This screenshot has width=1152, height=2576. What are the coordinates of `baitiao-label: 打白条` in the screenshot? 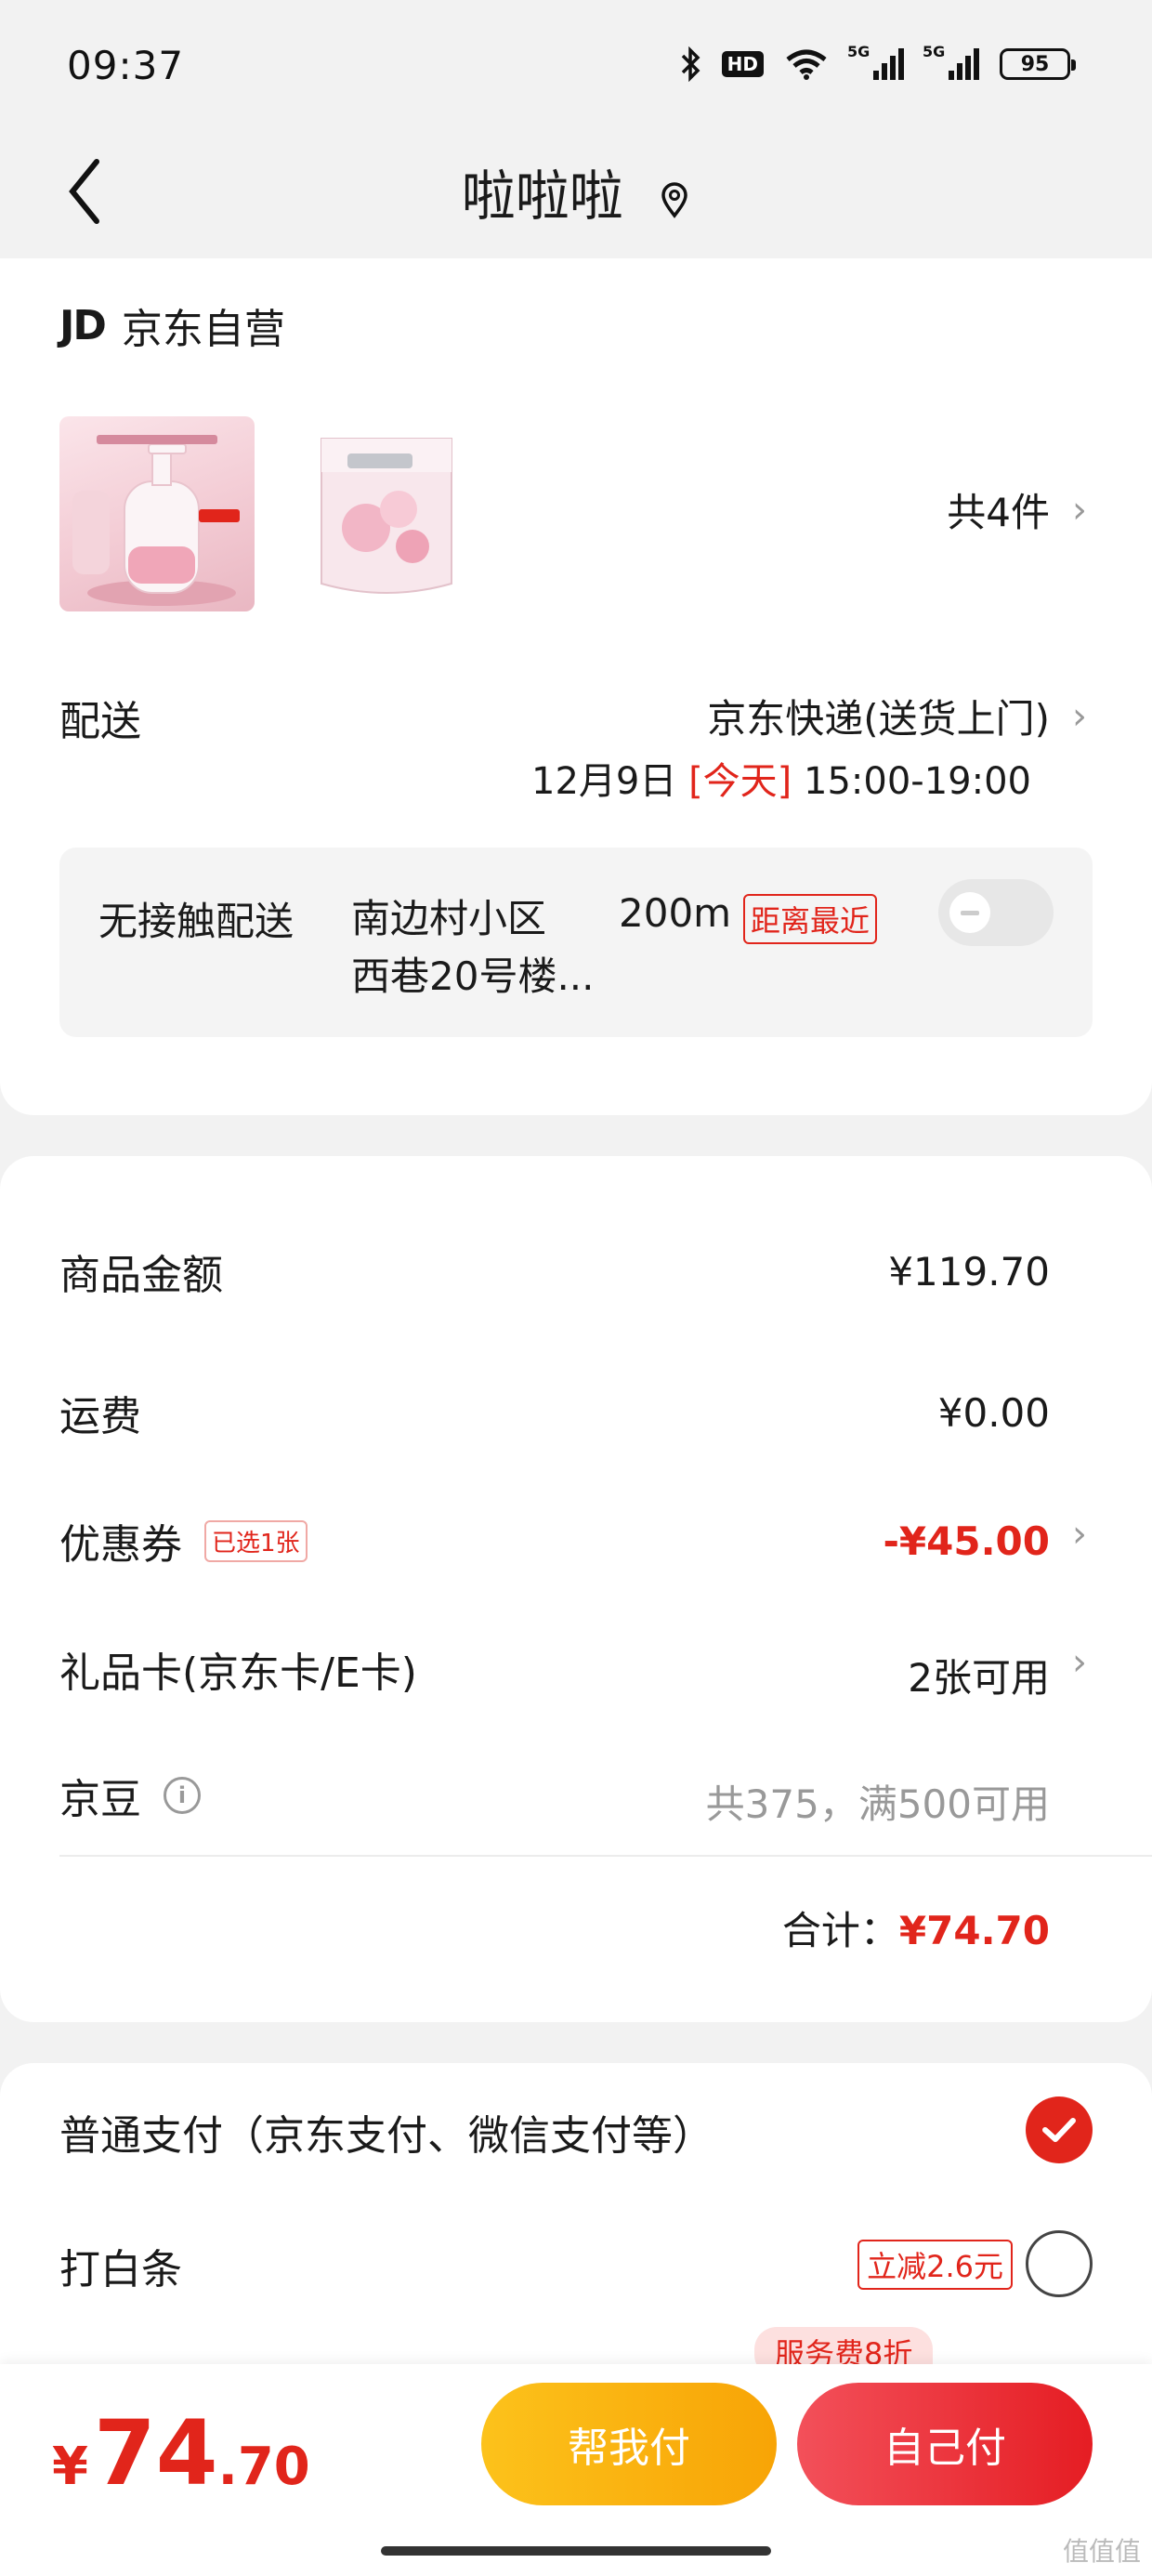 It's located at (121, 2265).